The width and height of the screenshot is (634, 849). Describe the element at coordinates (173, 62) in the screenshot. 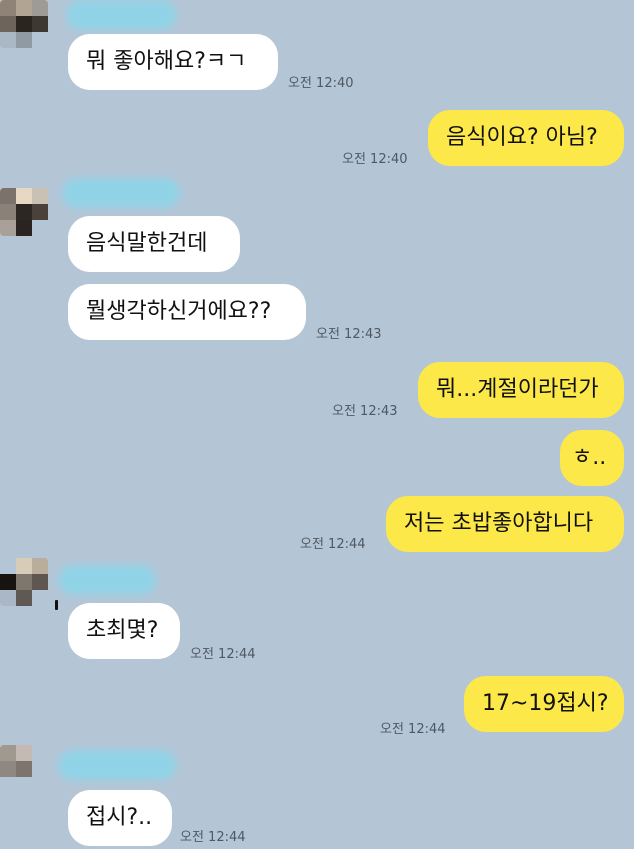

I see `message-bubble-incoming: 뭐 좋아해요?ㅋㄱ` at that location.